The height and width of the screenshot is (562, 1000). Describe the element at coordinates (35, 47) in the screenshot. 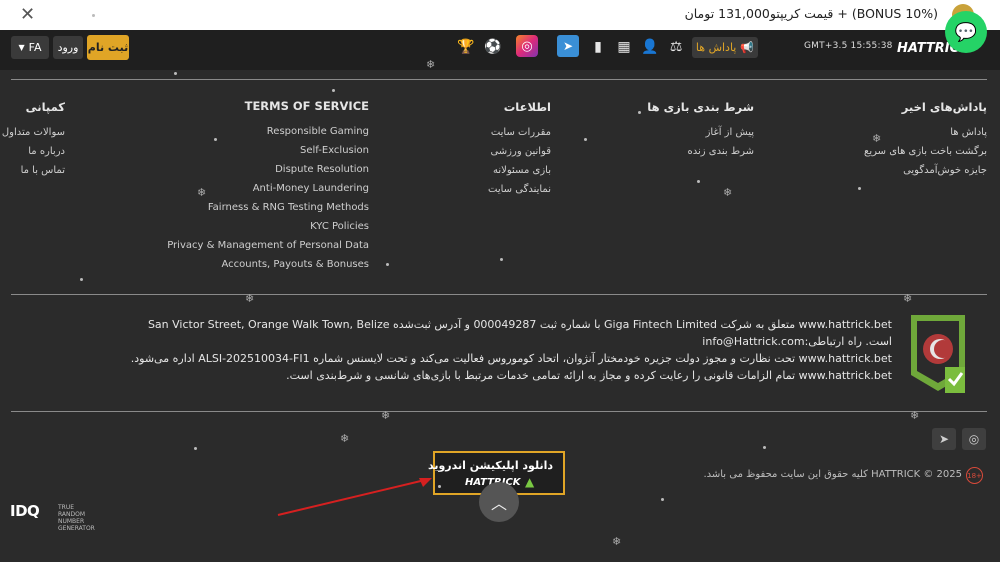

I see `language-label: FA` at that location.